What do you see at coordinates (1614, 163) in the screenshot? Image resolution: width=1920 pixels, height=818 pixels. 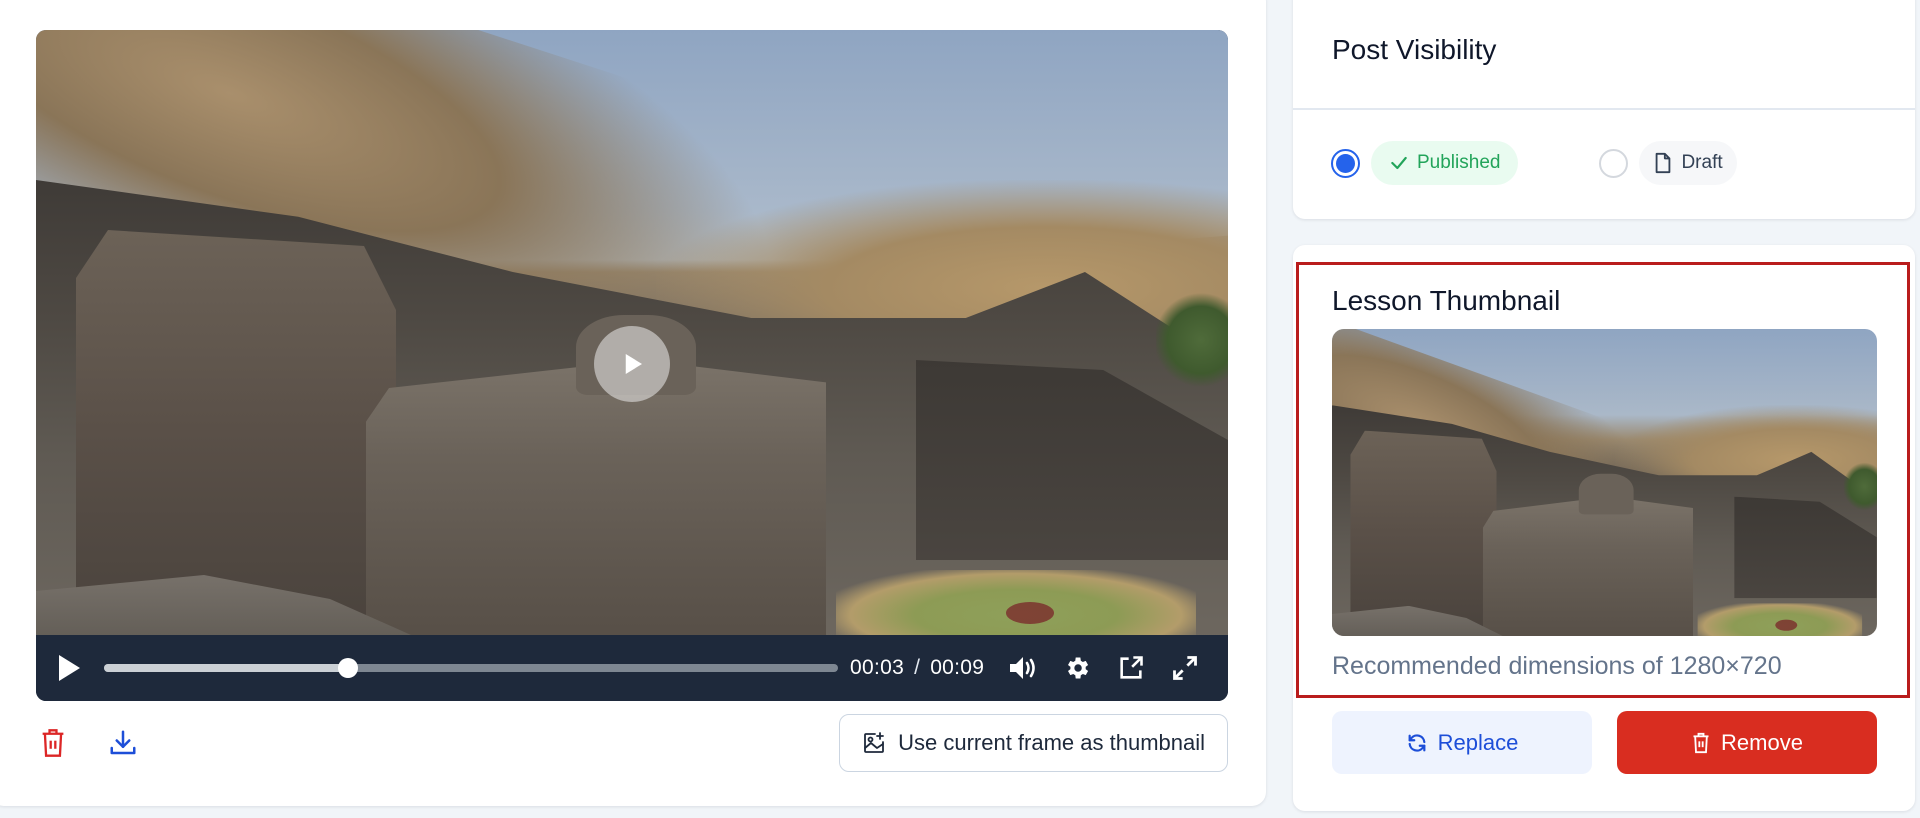 I see `radio-draft` at bounding box center [1614, 163].